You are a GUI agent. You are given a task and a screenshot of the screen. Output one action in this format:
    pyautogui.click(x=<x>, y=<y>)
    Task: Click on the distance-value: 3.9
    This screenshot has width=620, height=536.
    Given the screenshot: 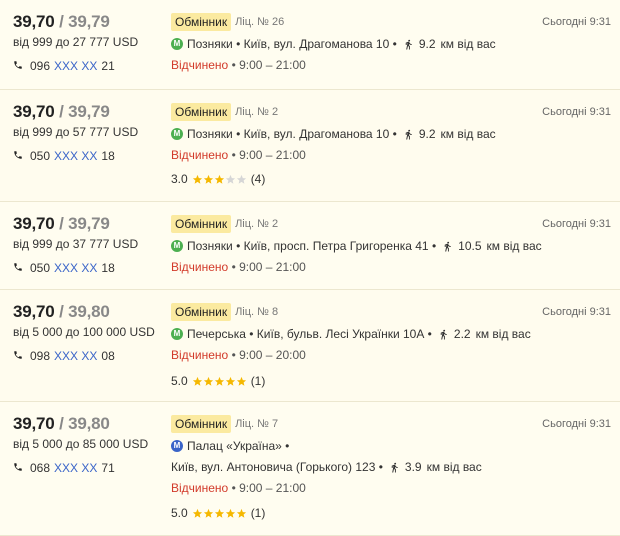 What is the action you would take?
    pyautogui.click(x=413, y=467)
    